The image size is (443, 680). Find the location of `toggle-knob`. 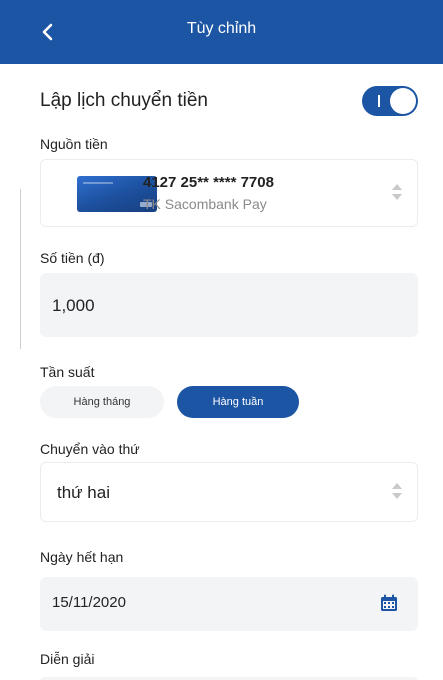

toggle-knob is located at coordinates (403, 101).